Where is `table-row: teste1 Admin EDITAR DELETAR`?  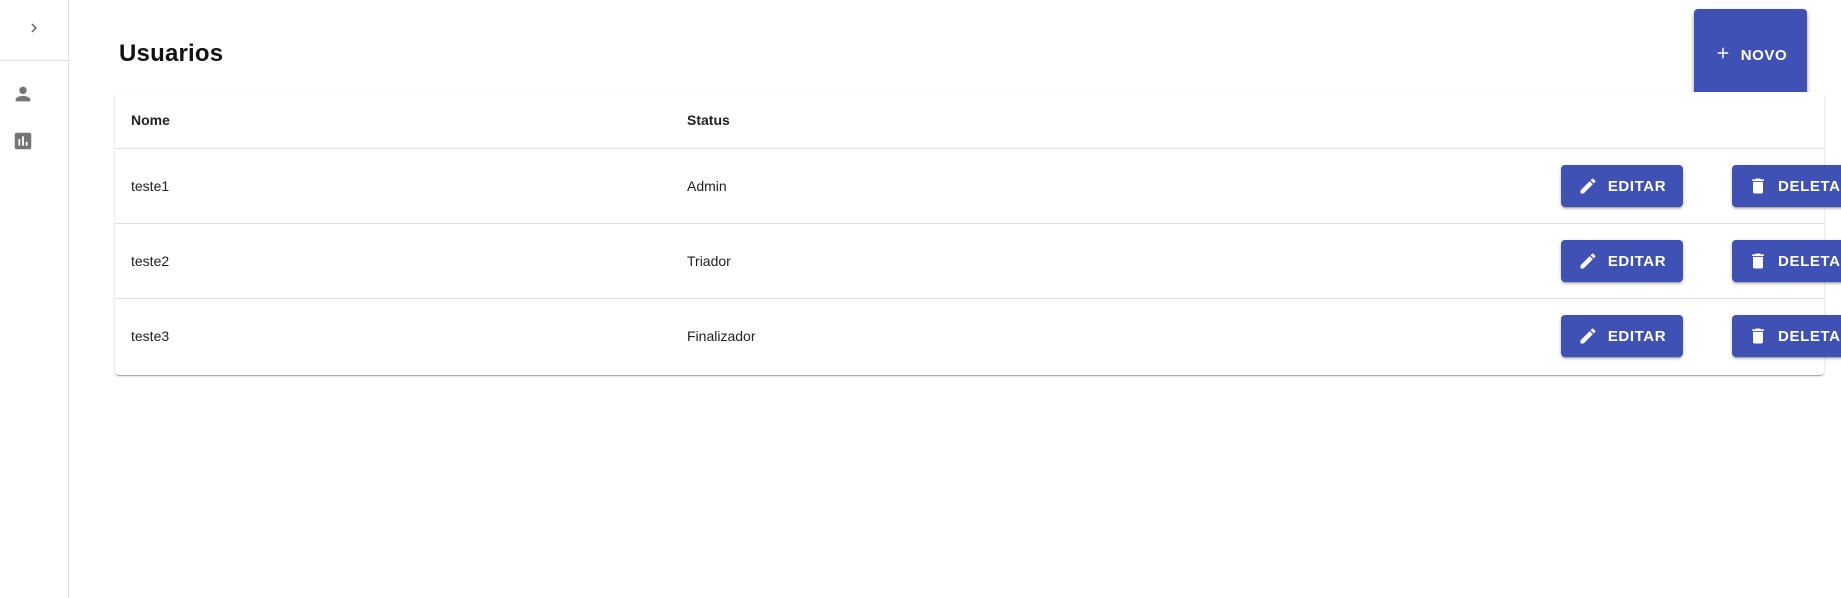 table-row: teste1 Admin EDITAR DELETAR is located at coordinates (978, 186).